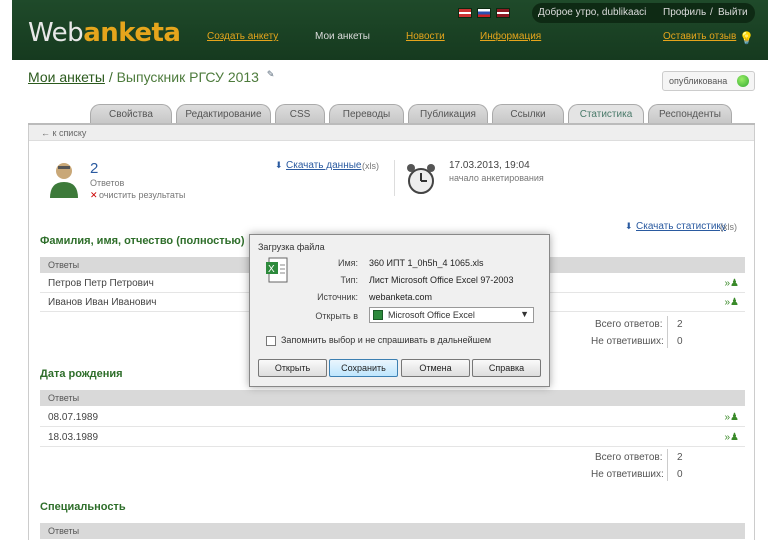 This screenshot has height=540, width=780. What do you see at coordinates (63, 133) in the screenshot?
I see `back-to-list-link: ← к списку` at bounding box center [63, 133].